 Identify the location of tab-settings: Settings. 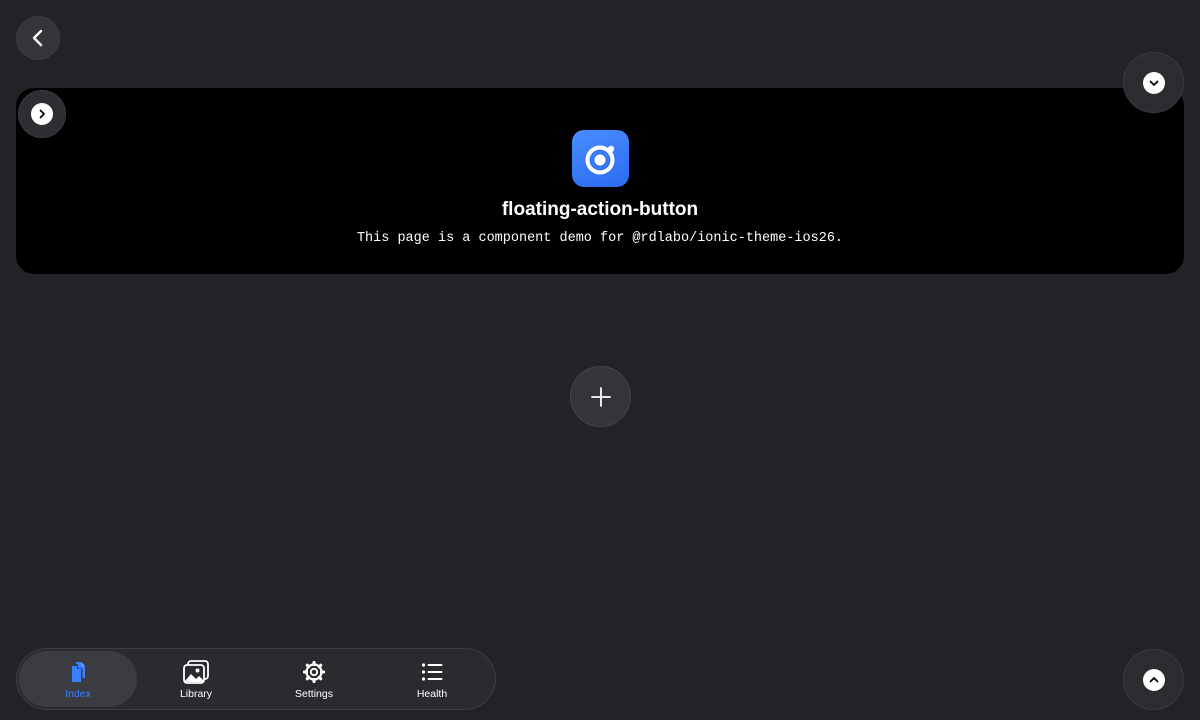
(314, 679).